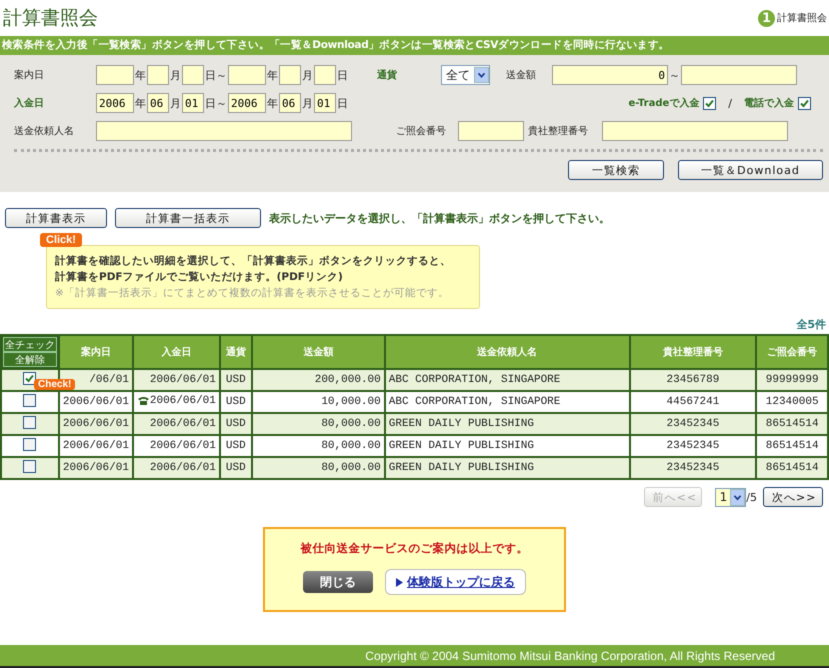 Image resolution: width=829 pixels, height=668 pixels. What do you see at coordinates (95, 352) in the screenshot?
I see `column-header: 案内日` at bounding box center [95, 352].